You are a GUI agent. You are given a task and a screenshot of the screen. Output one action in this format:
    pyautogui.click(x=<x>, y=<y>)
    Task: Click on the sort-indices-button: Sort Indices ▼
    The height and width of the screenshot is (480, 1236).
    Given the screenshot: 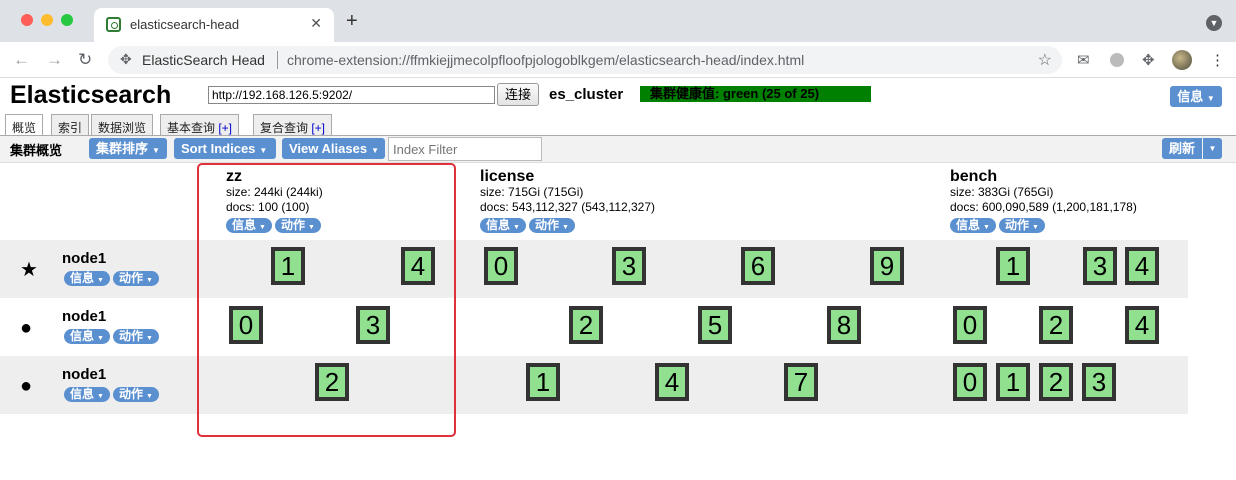 What is the action you would take?
    pyautogui.click(x=225, y=148)
    